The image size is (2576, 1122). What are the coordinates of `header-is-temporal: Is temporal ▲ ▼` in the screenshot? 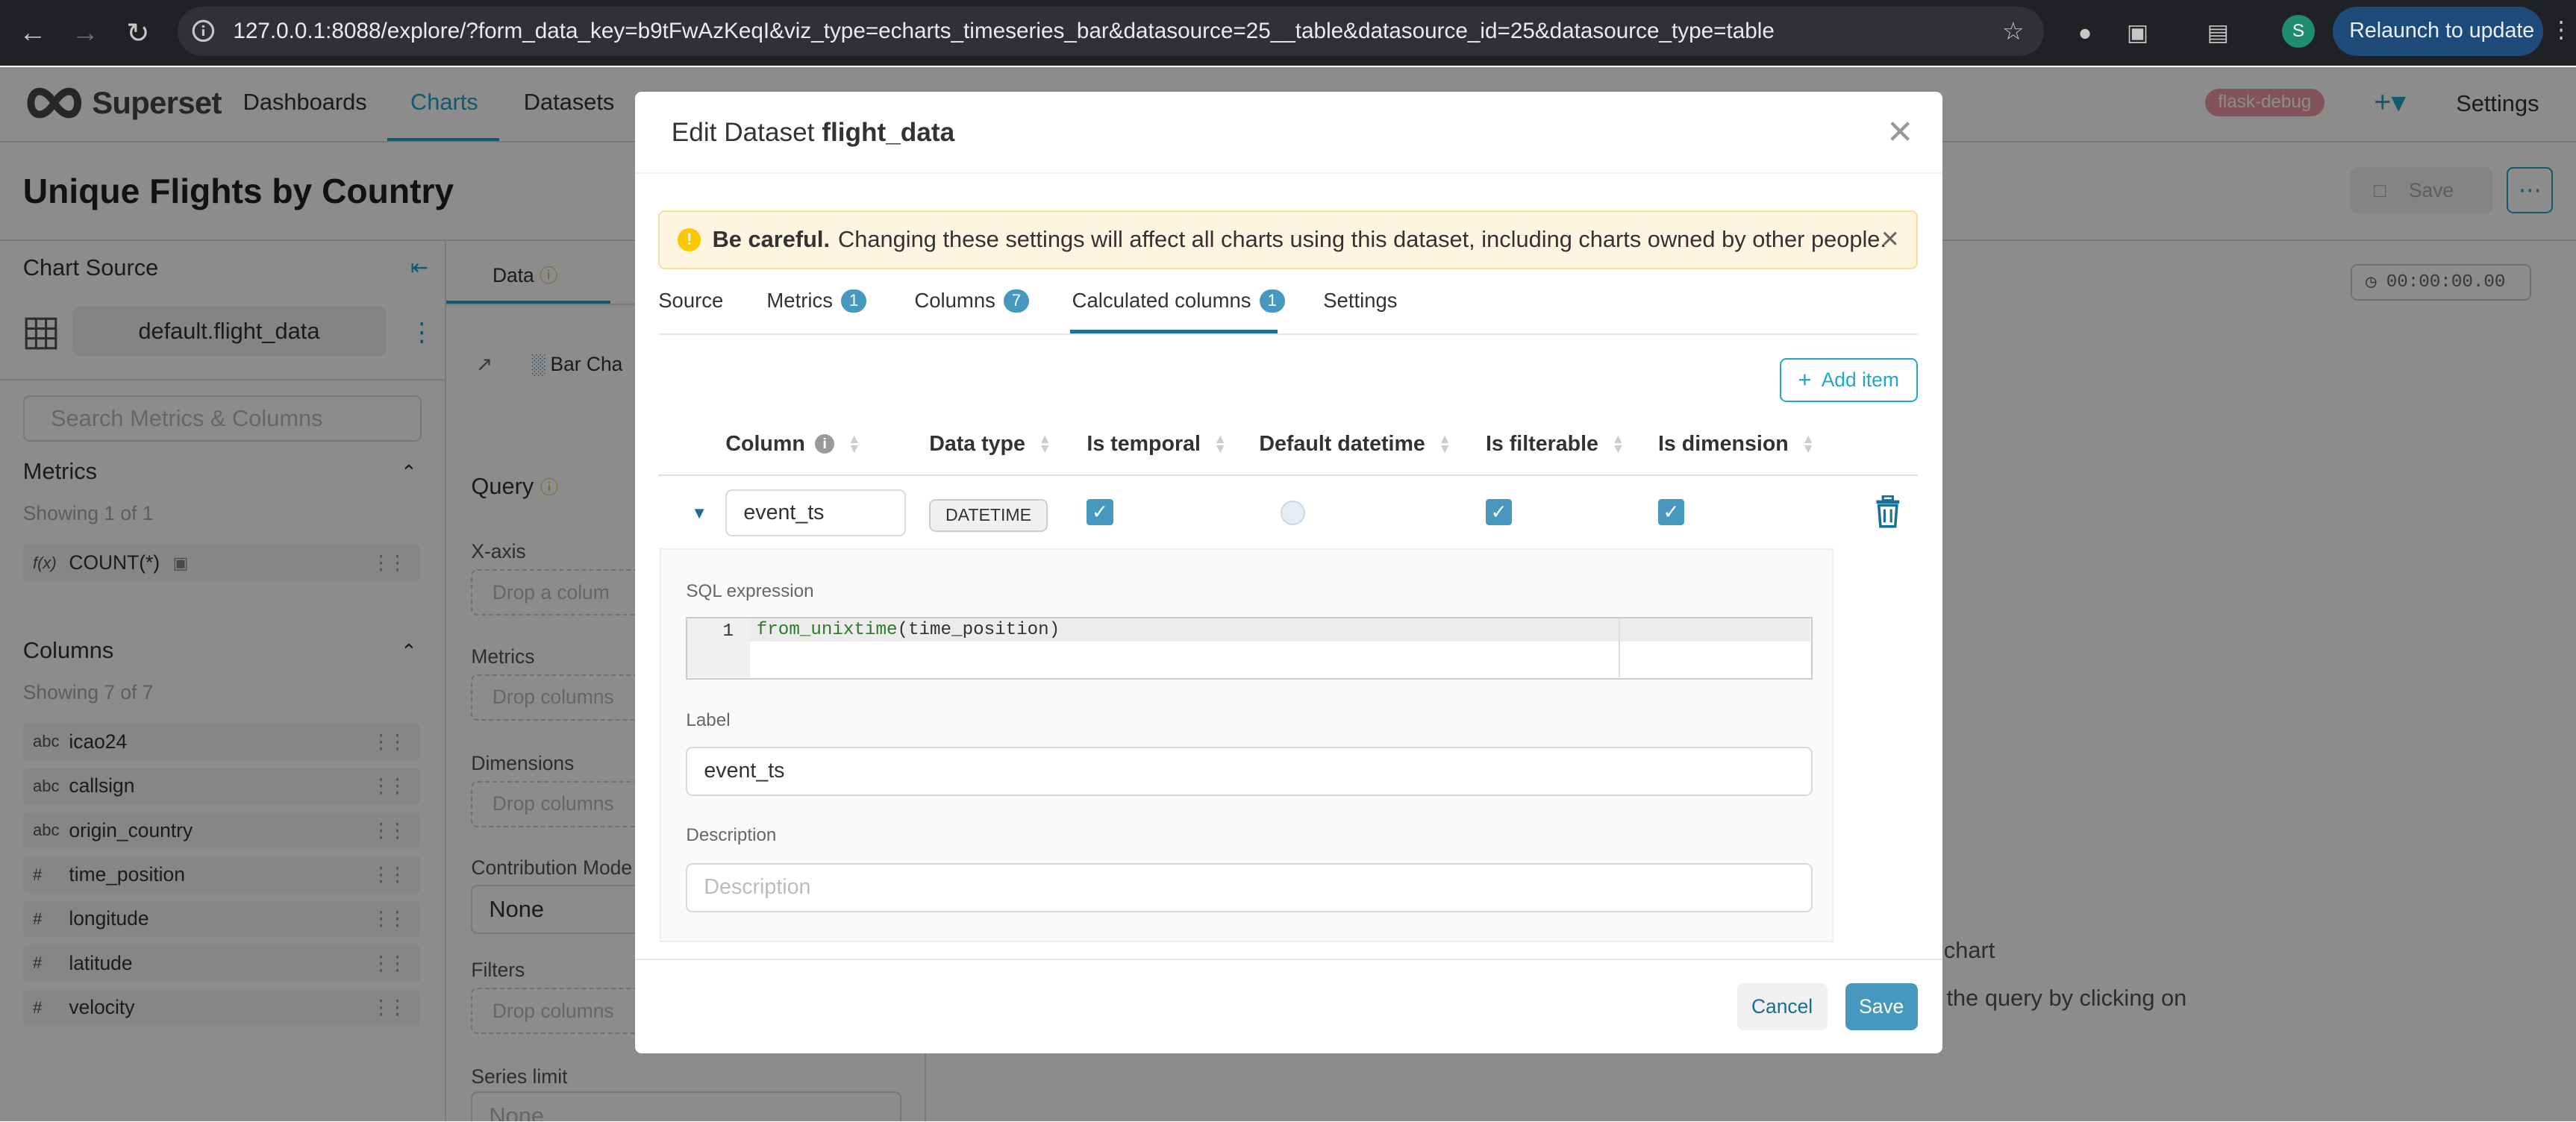 It's located at (1157, 444).